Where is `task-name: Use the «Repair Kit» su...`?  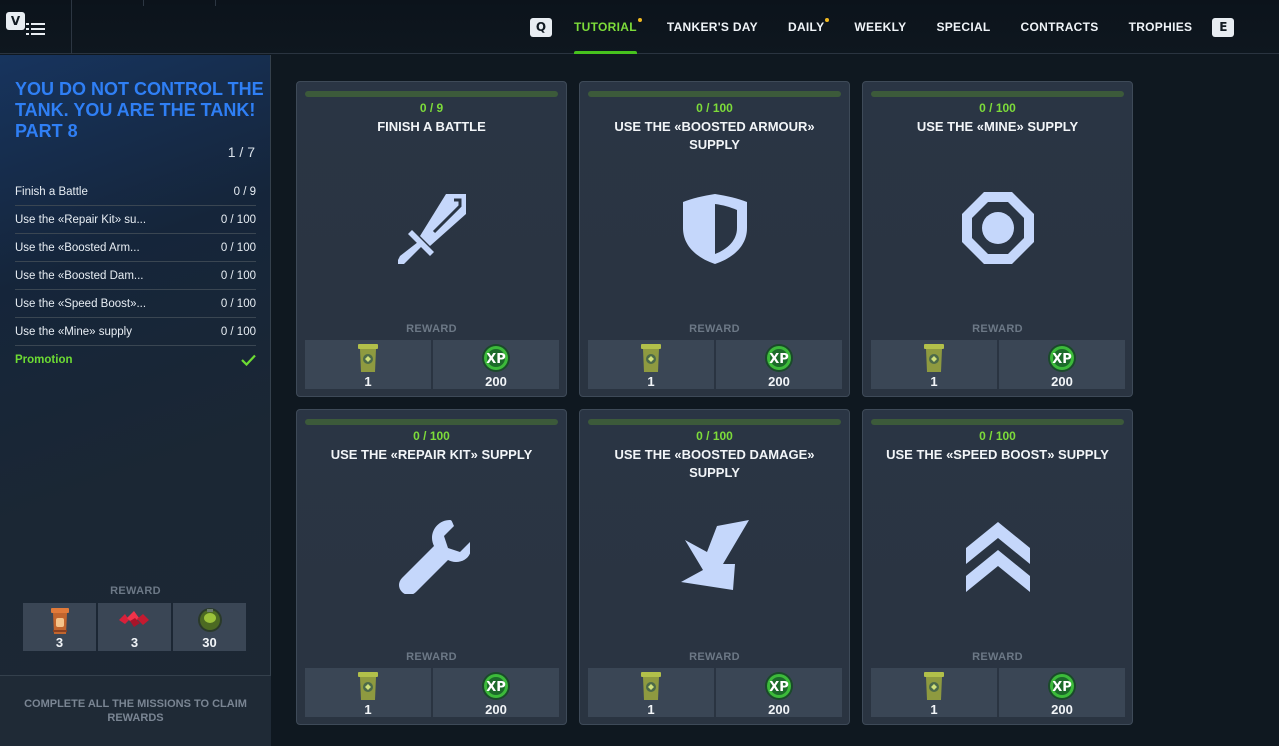 task-name: Use the «Repair Kit» su... is located at coordinates (81, 219).